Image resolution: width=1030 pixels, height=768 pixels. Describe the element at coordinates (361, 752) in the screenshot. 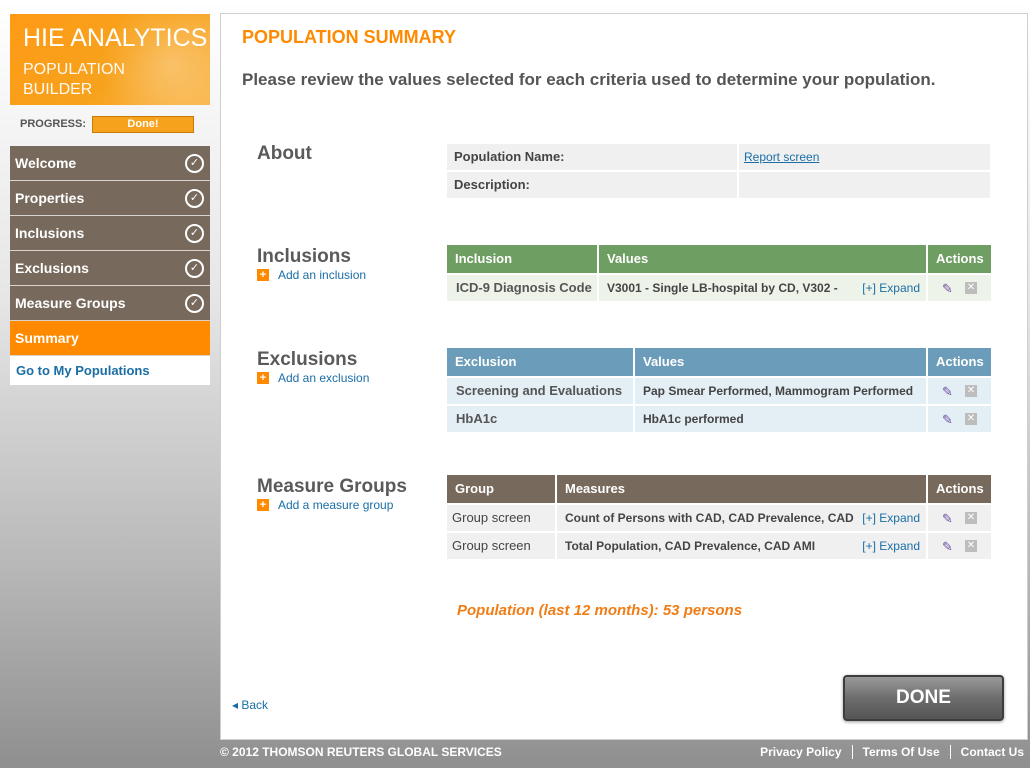

I see `copyright: © 2012 THOMSON REUTERS GLOBAL SERVICES` at that location.